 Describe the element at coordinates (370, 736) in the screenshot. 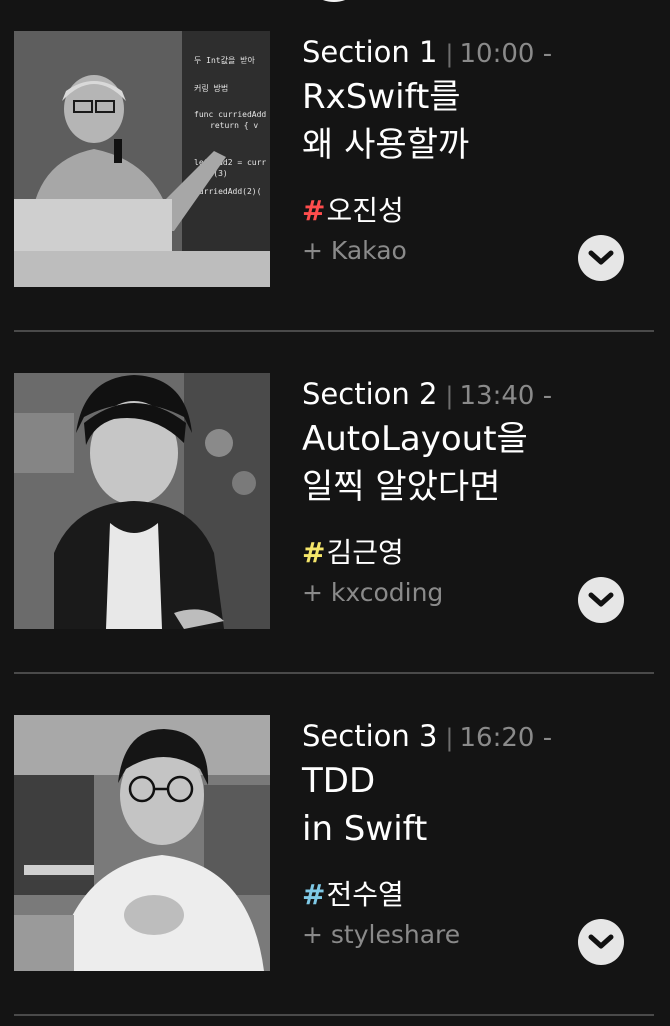

I see `section-label: Section 3` at that location.